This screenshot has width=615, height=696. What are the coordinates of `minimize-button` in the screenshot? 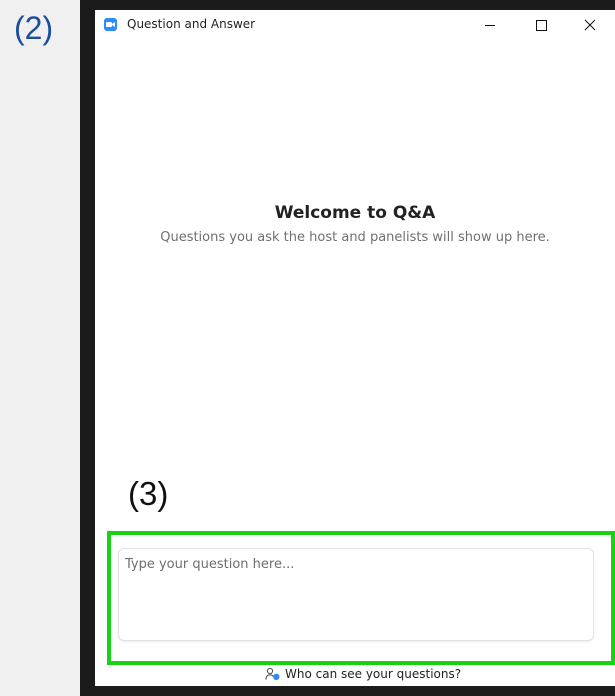 It's located at (490, 25).